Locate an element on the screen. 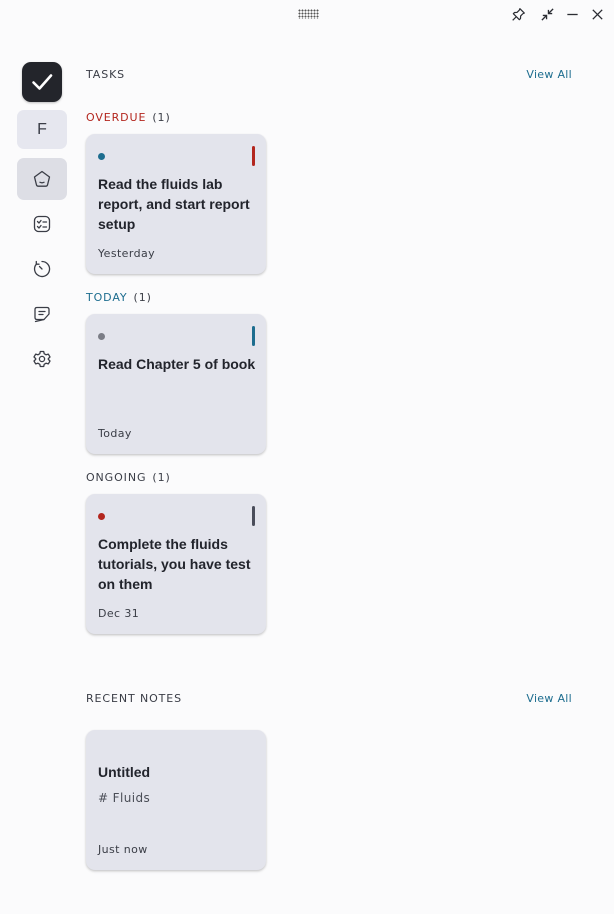 This screenshot has width=614, height=914. drag-handle-icon is located at coordinates (308, 14).